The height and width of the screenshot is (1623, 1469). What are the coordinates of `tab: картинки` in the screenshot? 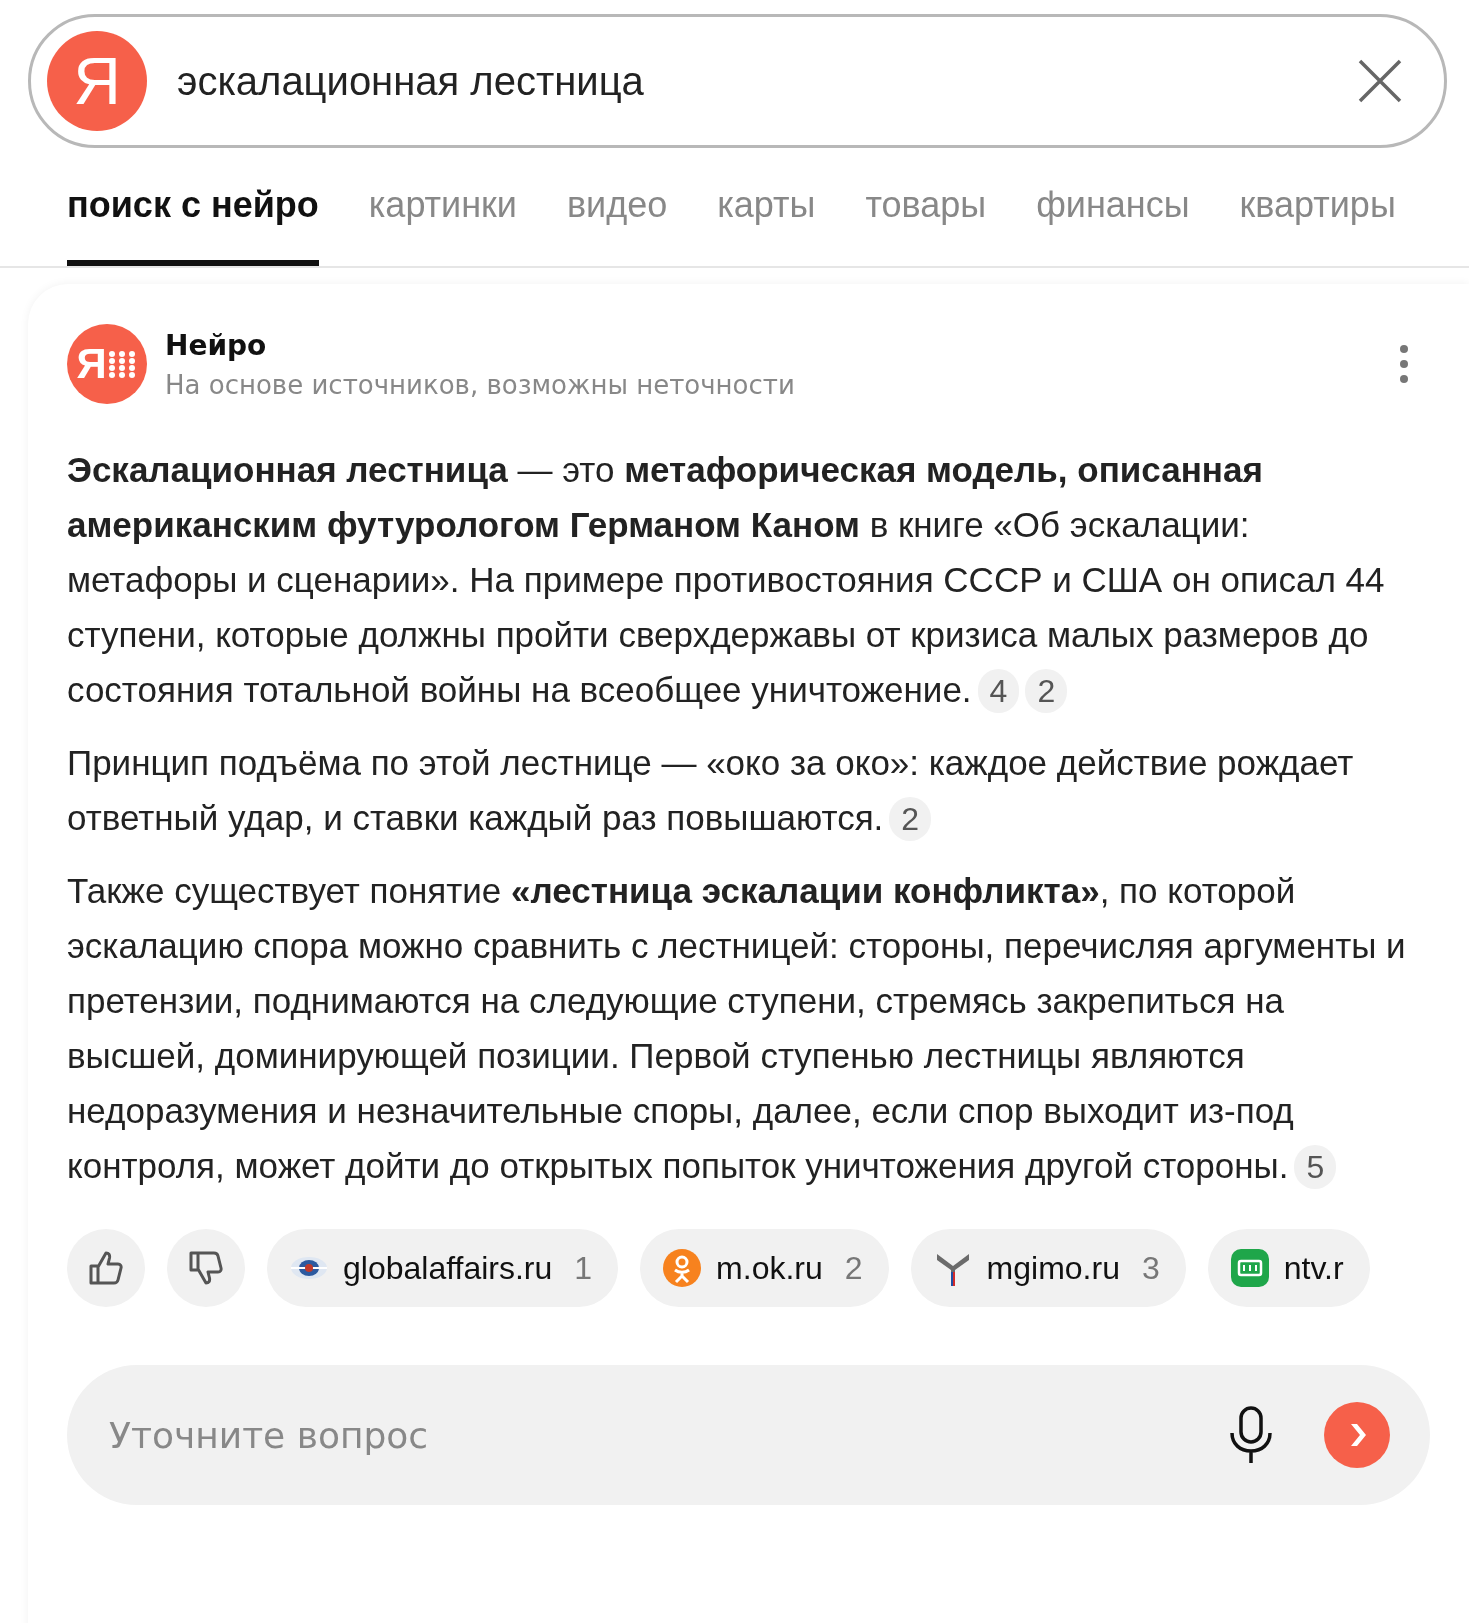 It's located at (442, 221).